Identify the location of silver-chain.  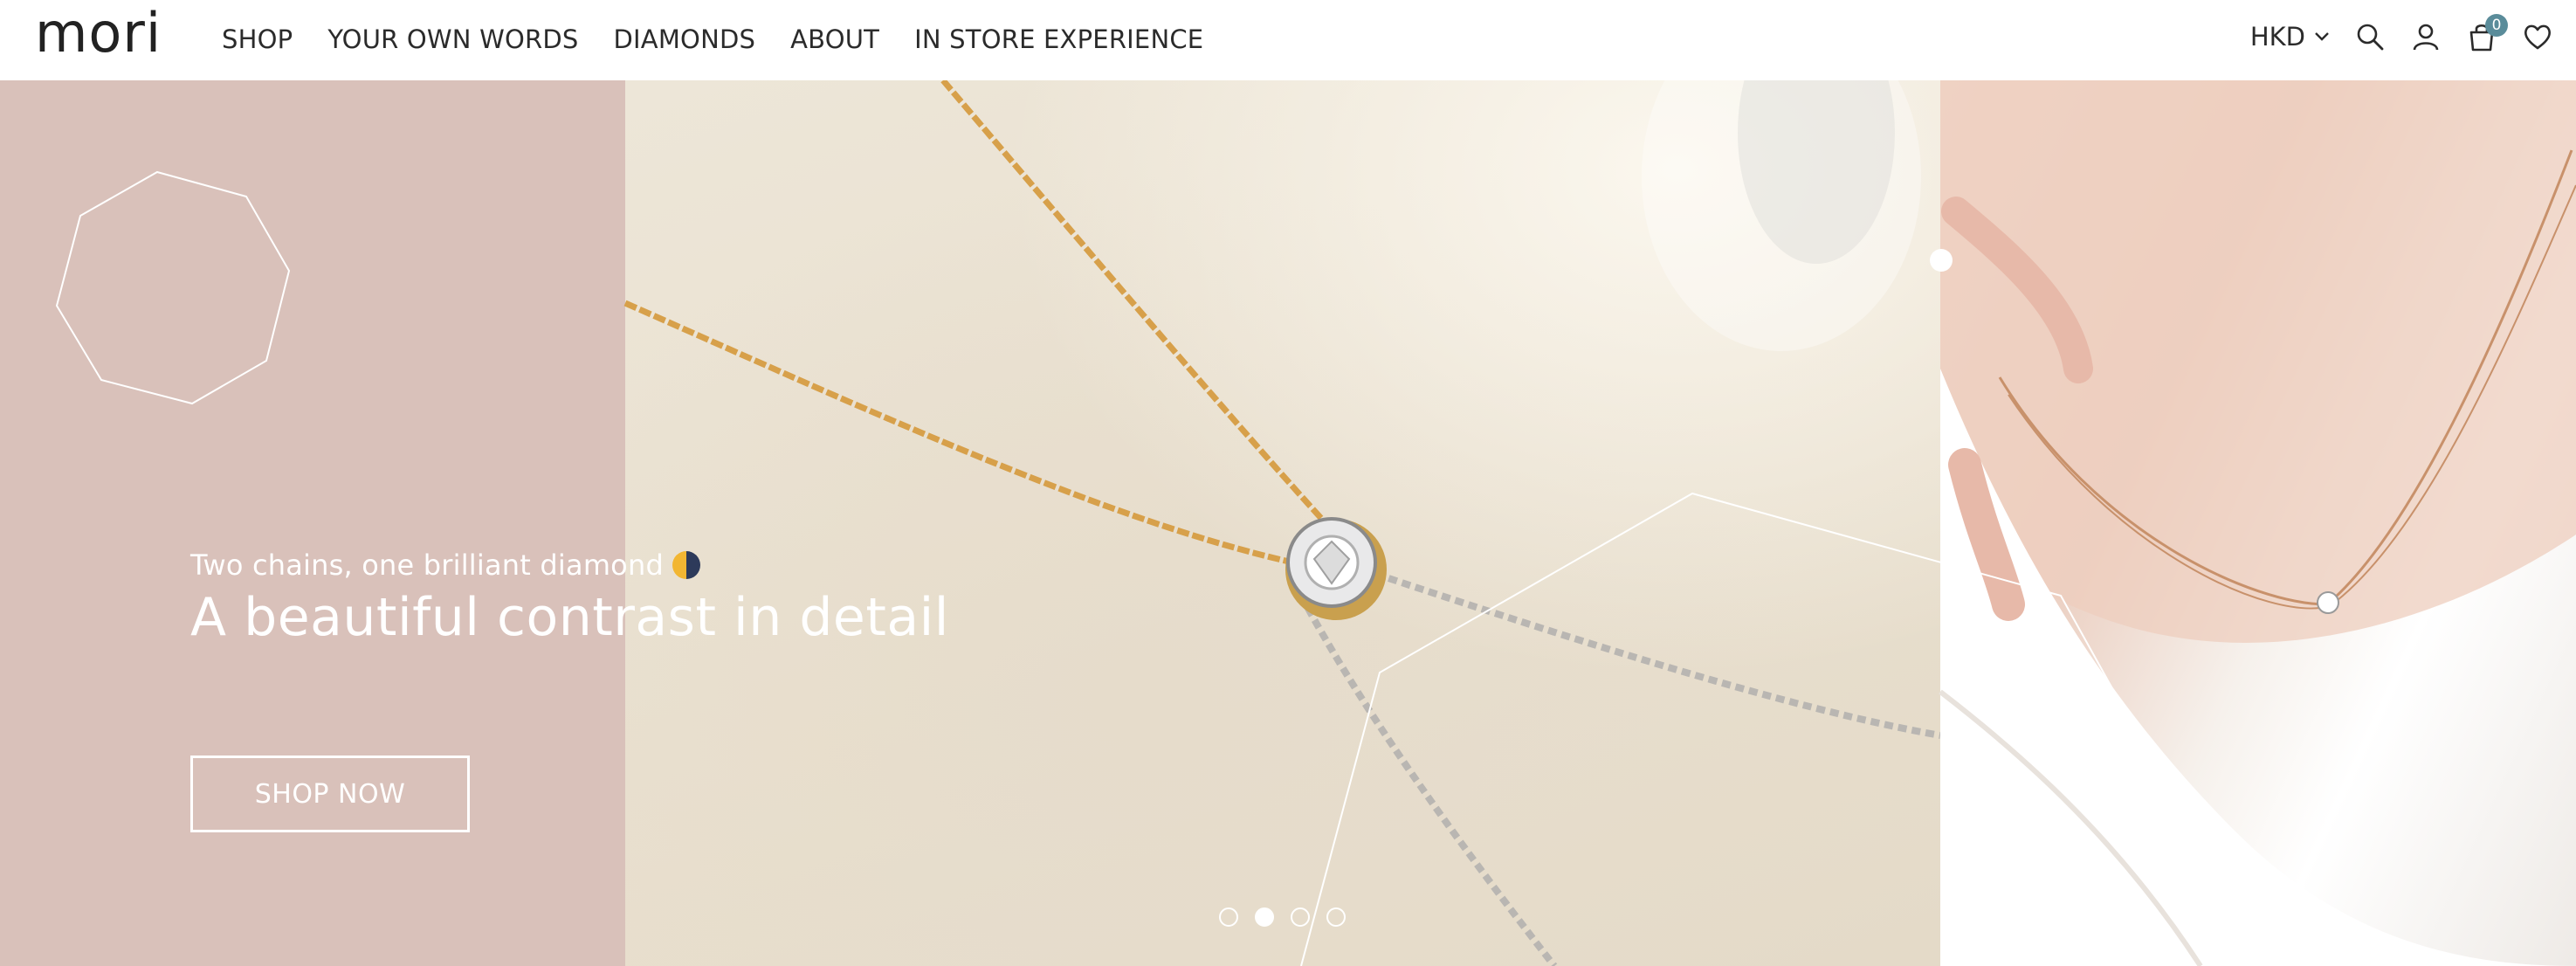
(1650, 652).